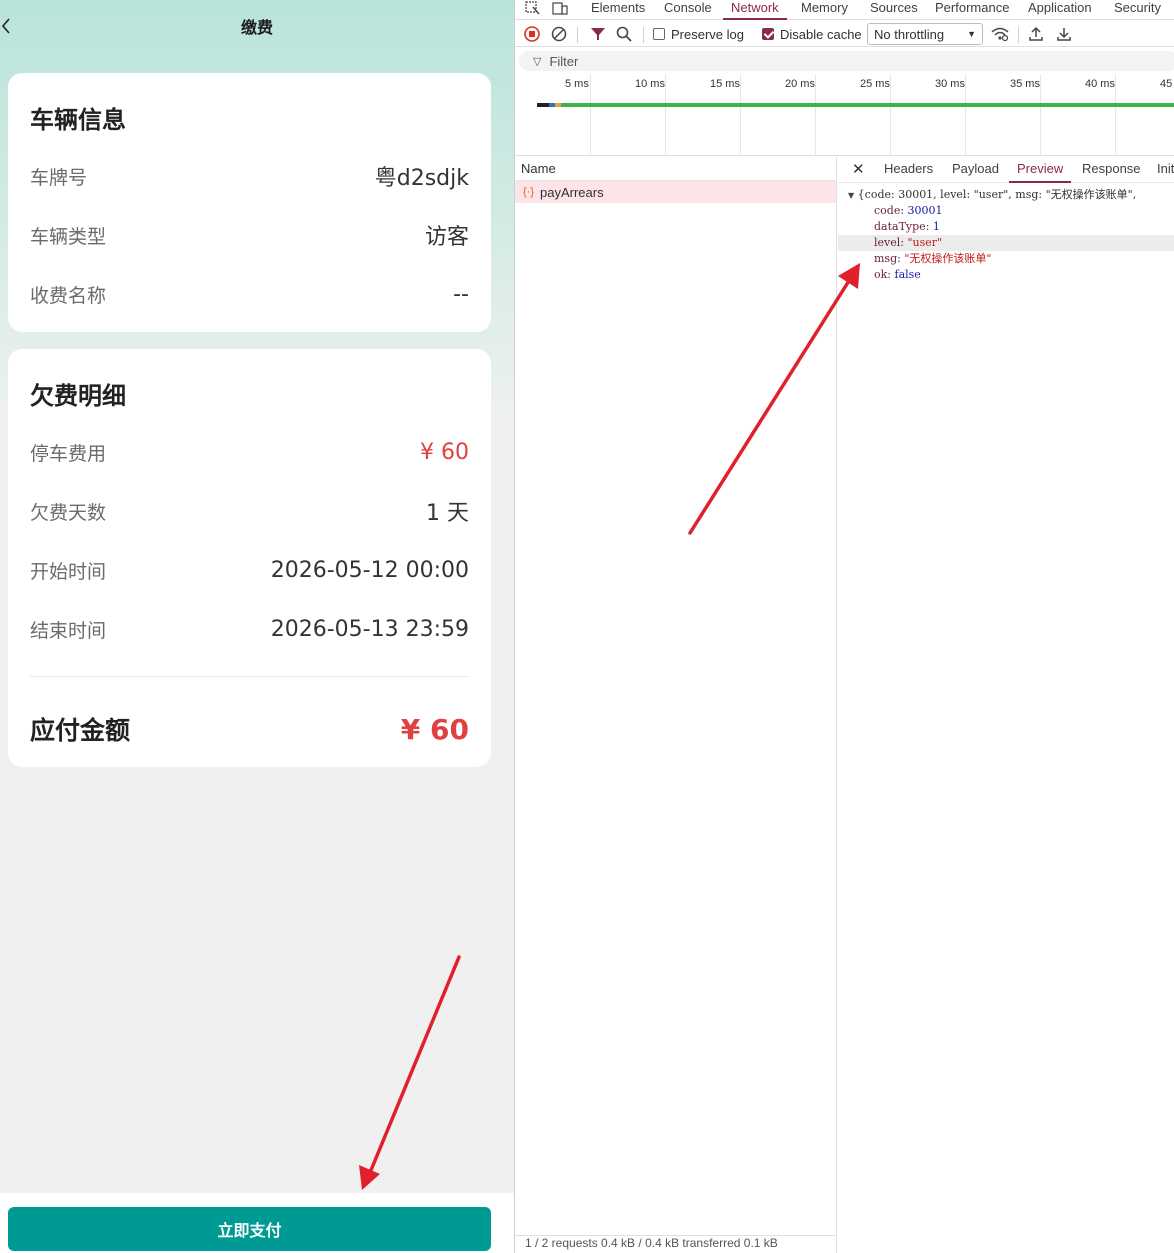  I want to click on disable-cache-checkbox: Disable cache, so click(812, 34).